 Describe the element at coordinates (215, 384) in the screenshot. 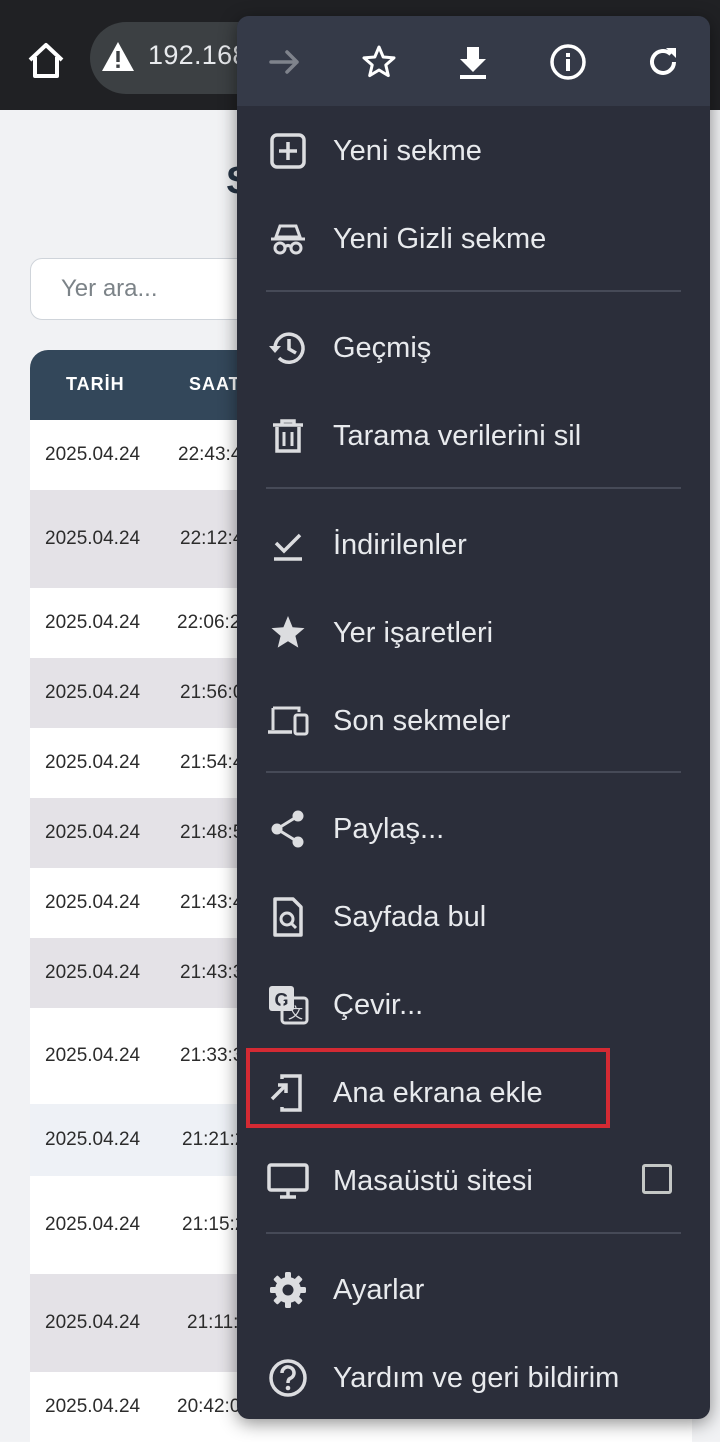

I see `column-header-time: SAAT` at that location.